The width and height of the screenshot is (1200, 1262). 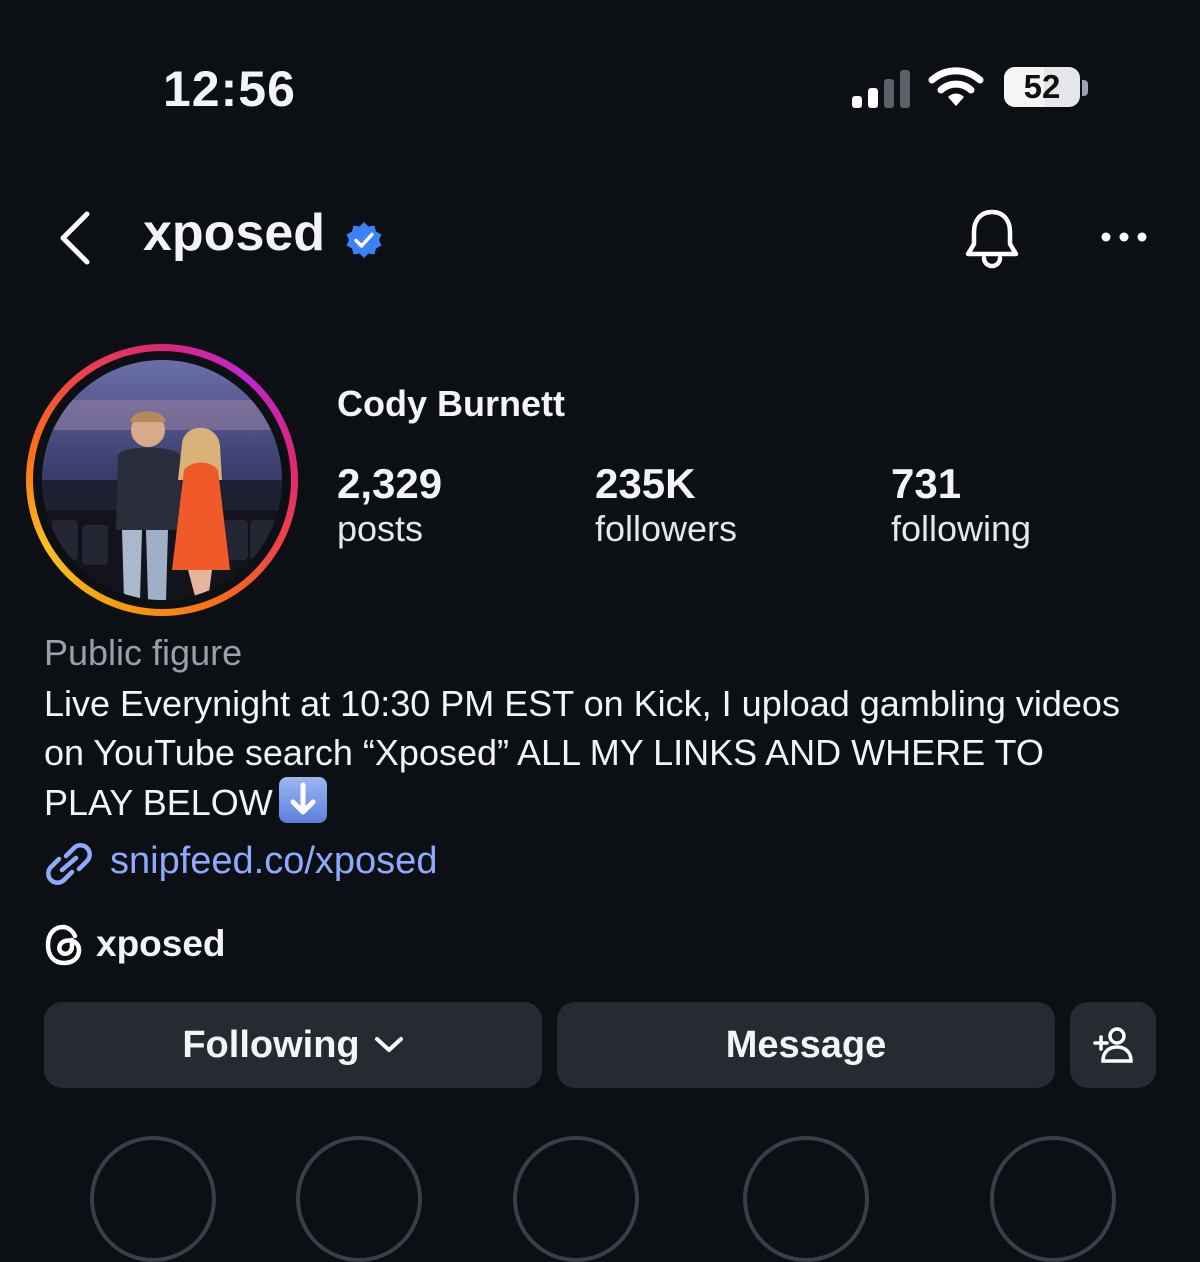 What do you see at coordinates (956, 86) in the screenshot?
I see `wifi-icon` at bounding box center [956, 86].